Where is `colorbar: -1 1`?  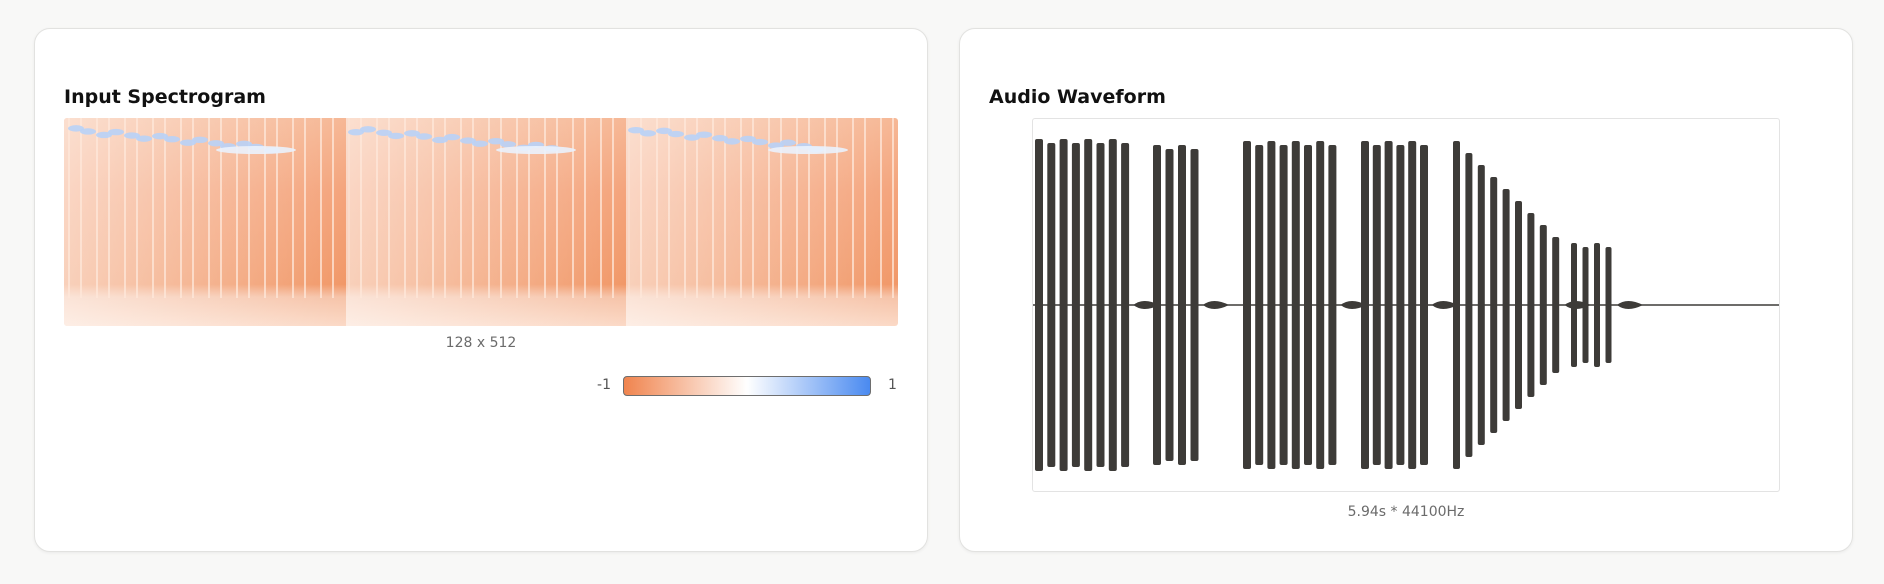
colorbar: -1 1 is located at coordinates (747, 387).